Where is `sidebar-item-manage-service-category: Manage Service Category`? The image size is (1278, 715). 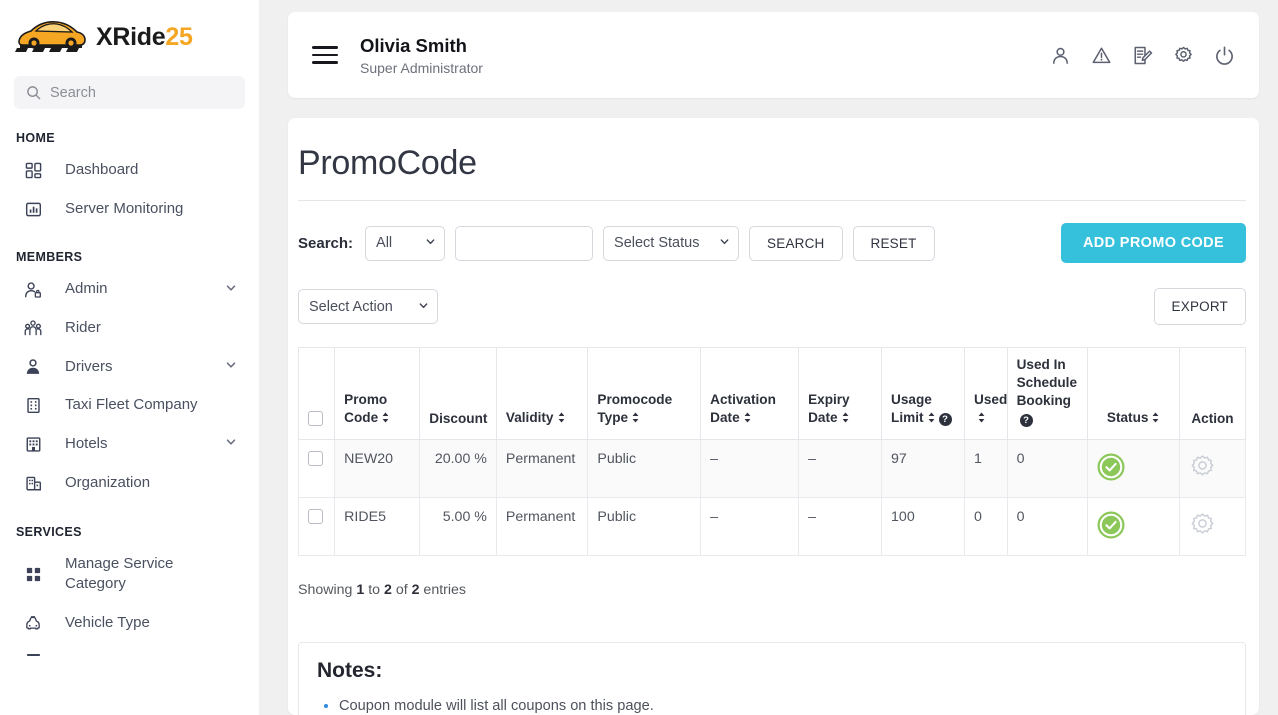
sidebar-item-manage-service-category: Manage Service Category is located at coordinates (129, 574).